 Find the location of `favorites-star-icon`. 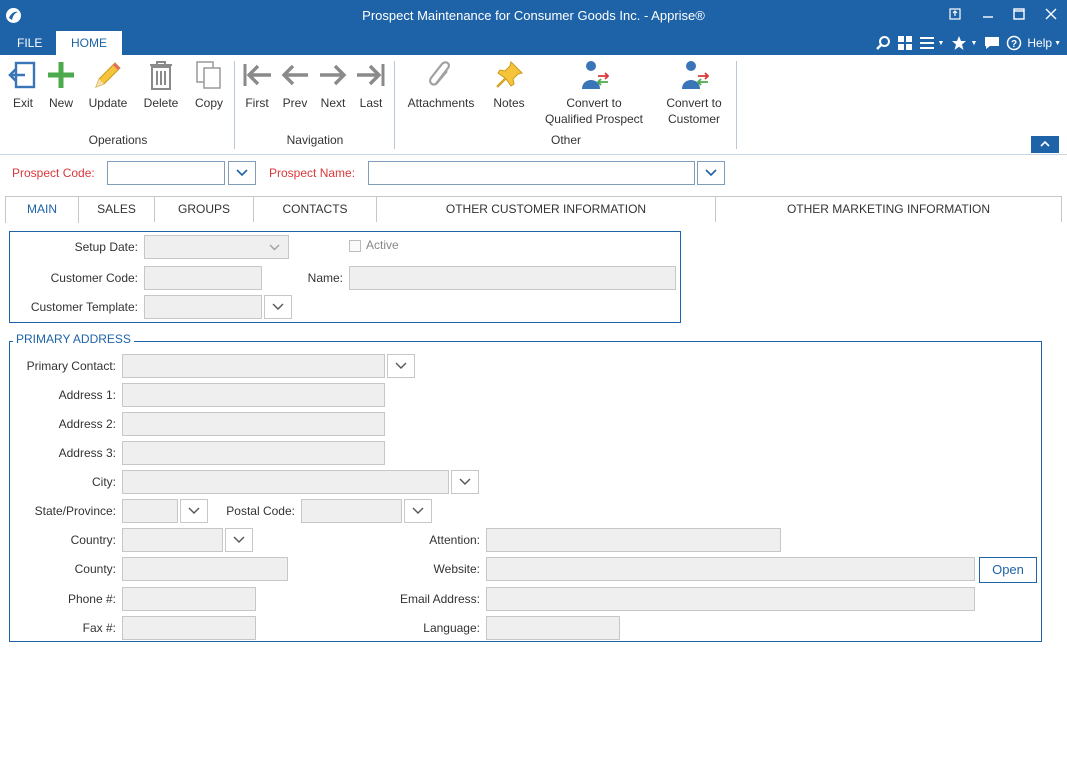

favorites-star-icon is located at coordinates (959, 43).